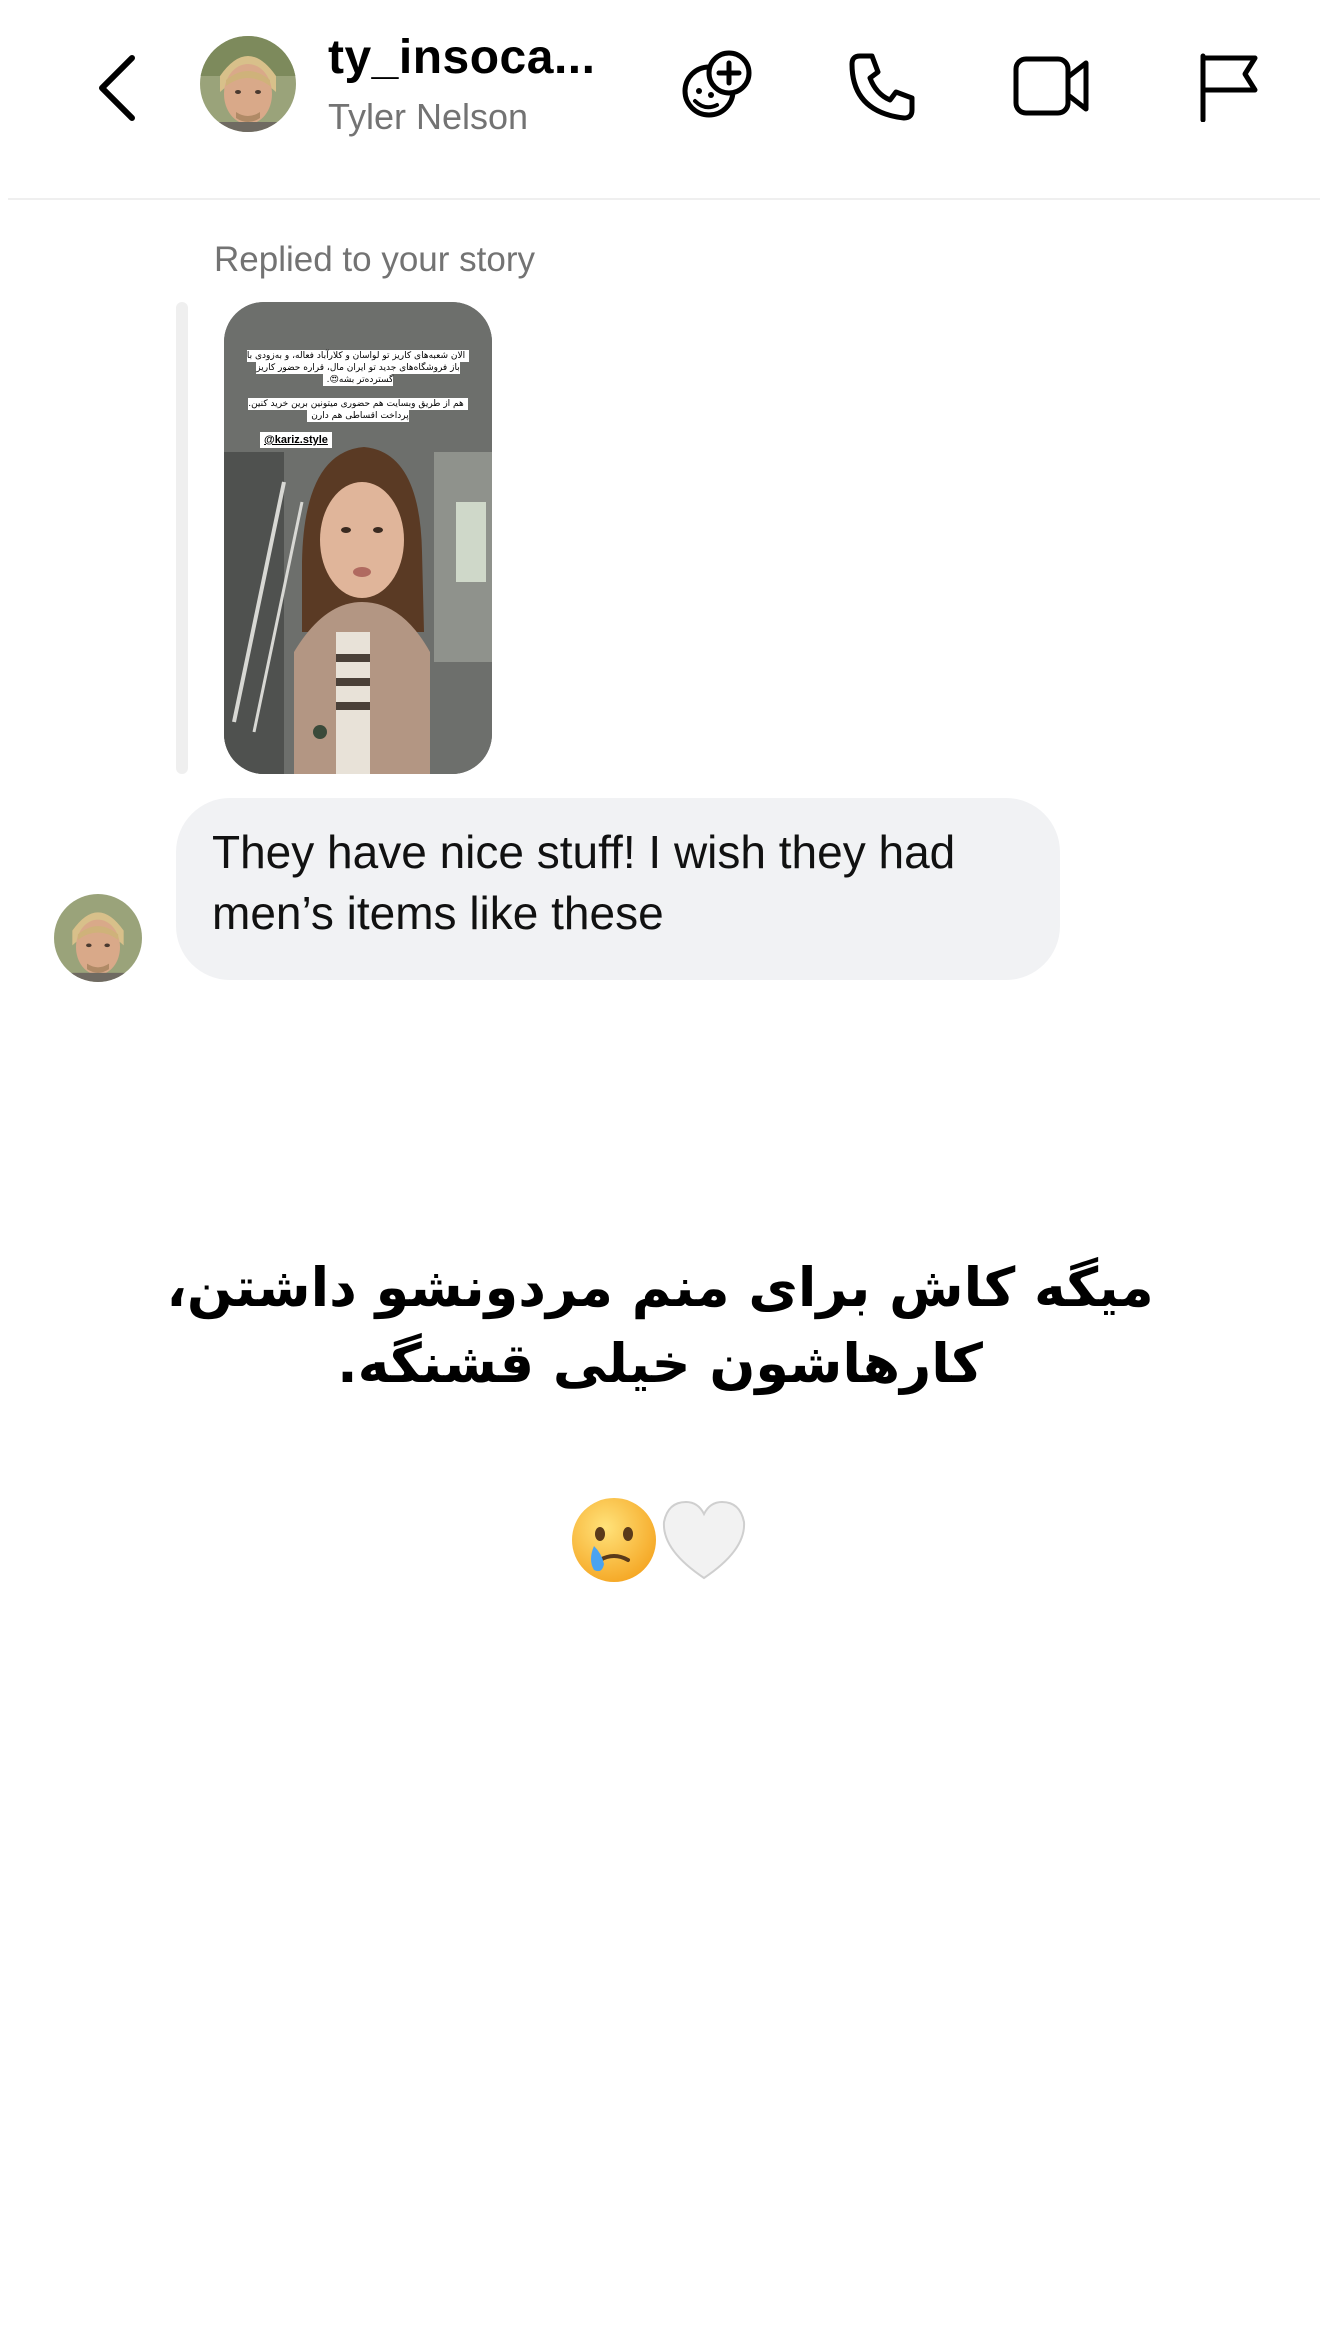 Image resolution: width=1320 pixels, height=2346 pixels. What do you see at coordinates (98, 938) in the screenshot?
I see `sender-avatar` at bounding box center [98, 938].